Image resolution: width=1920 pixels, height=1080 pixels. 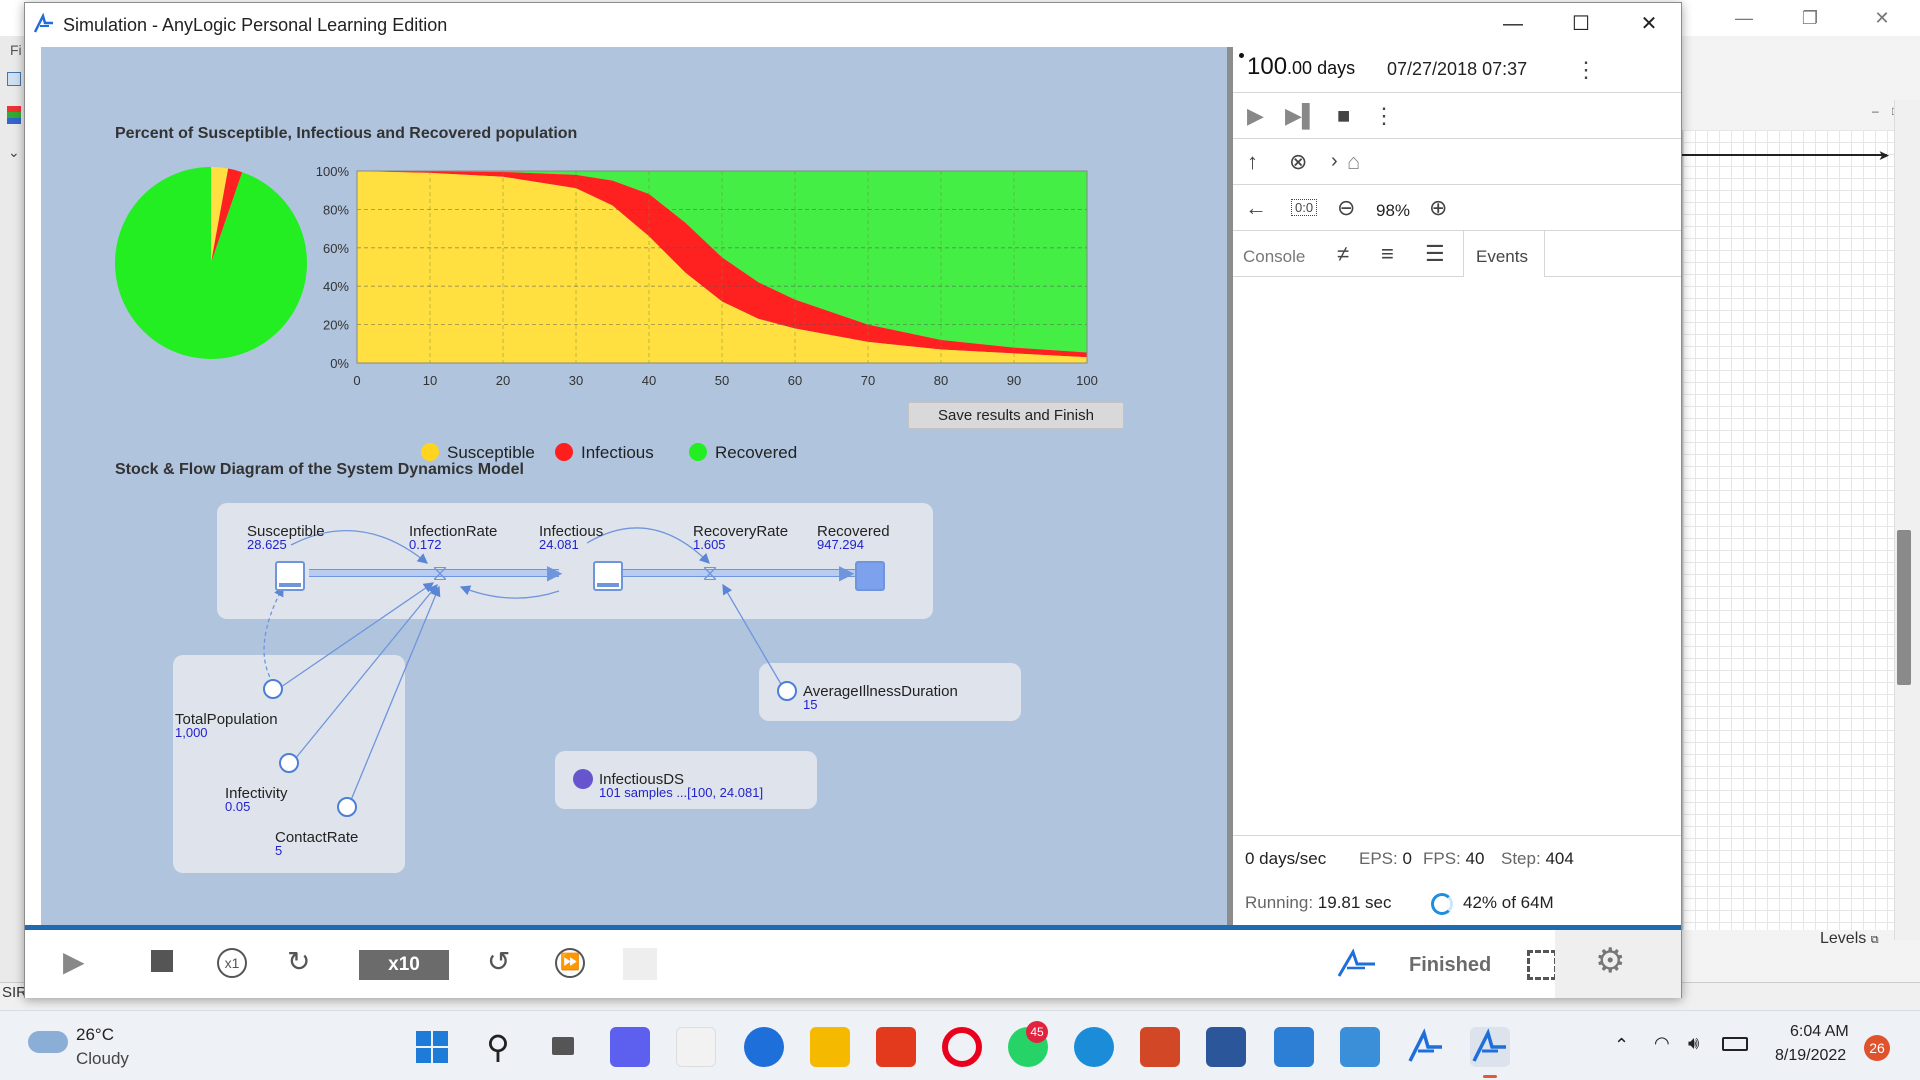 What do you see at coordinates (95, 1035) in the screenshot?
I see `weather-temperature: 26°C` at bounding box center [95, 1035].